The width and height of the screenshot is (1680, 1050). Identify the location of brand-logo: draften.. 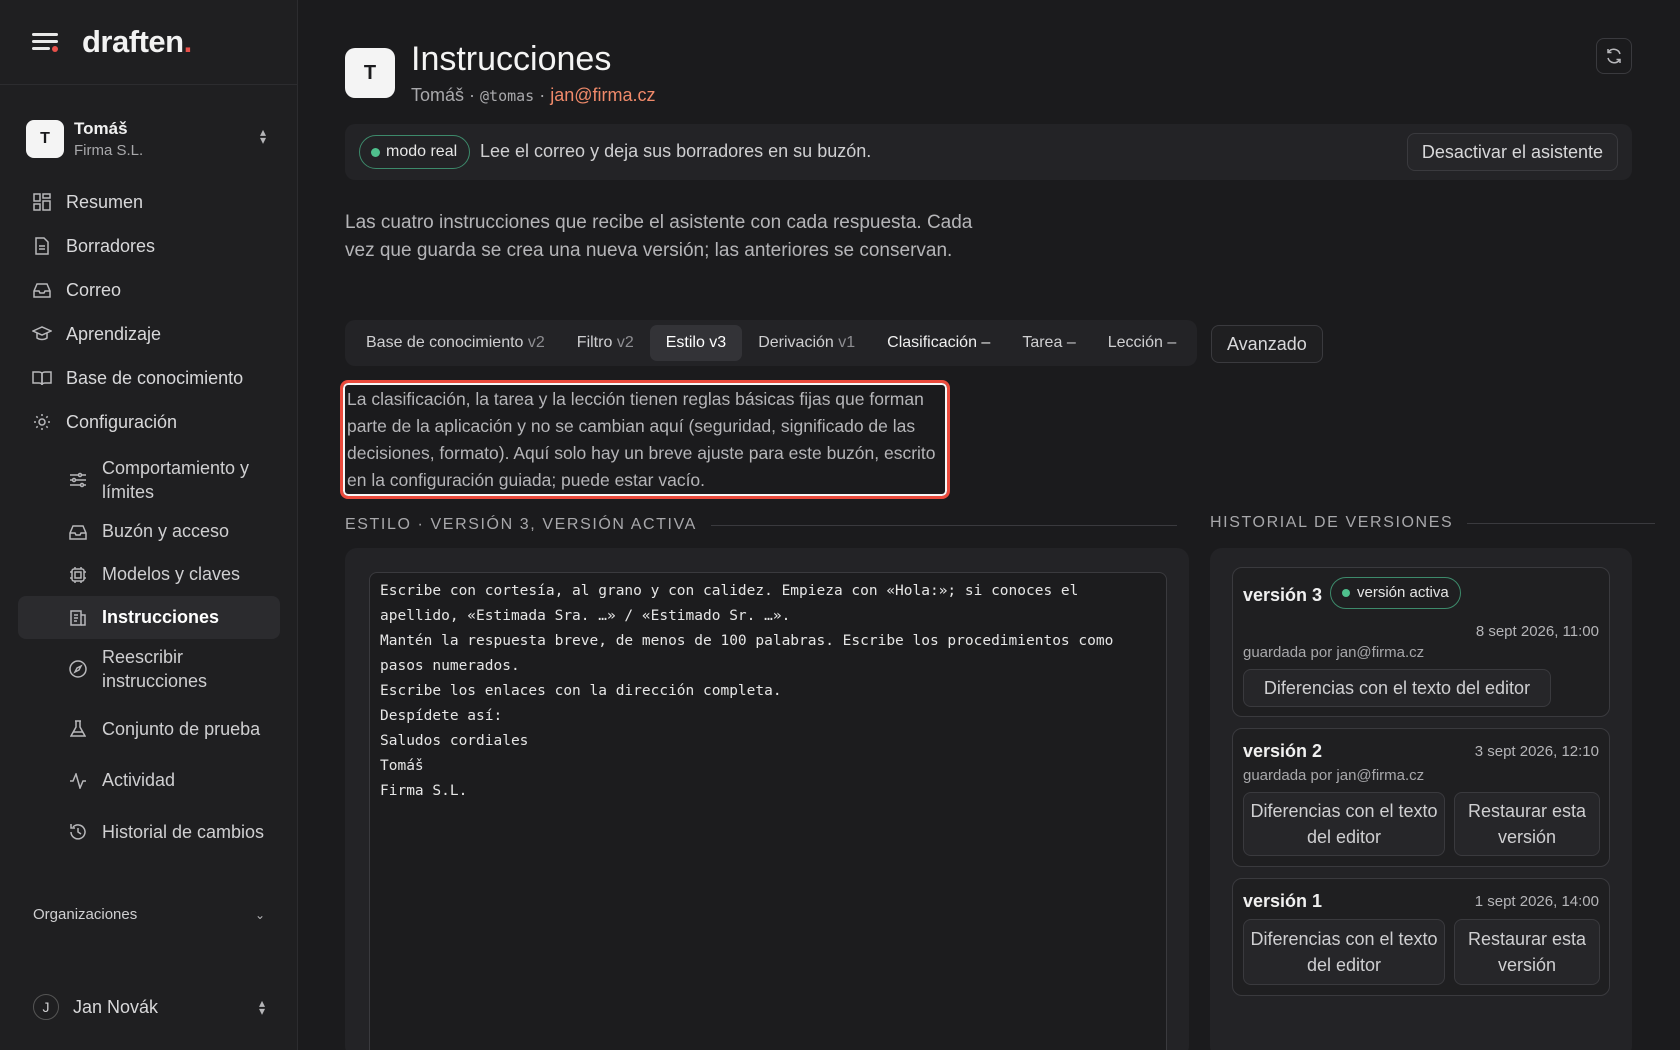
(137, 42).